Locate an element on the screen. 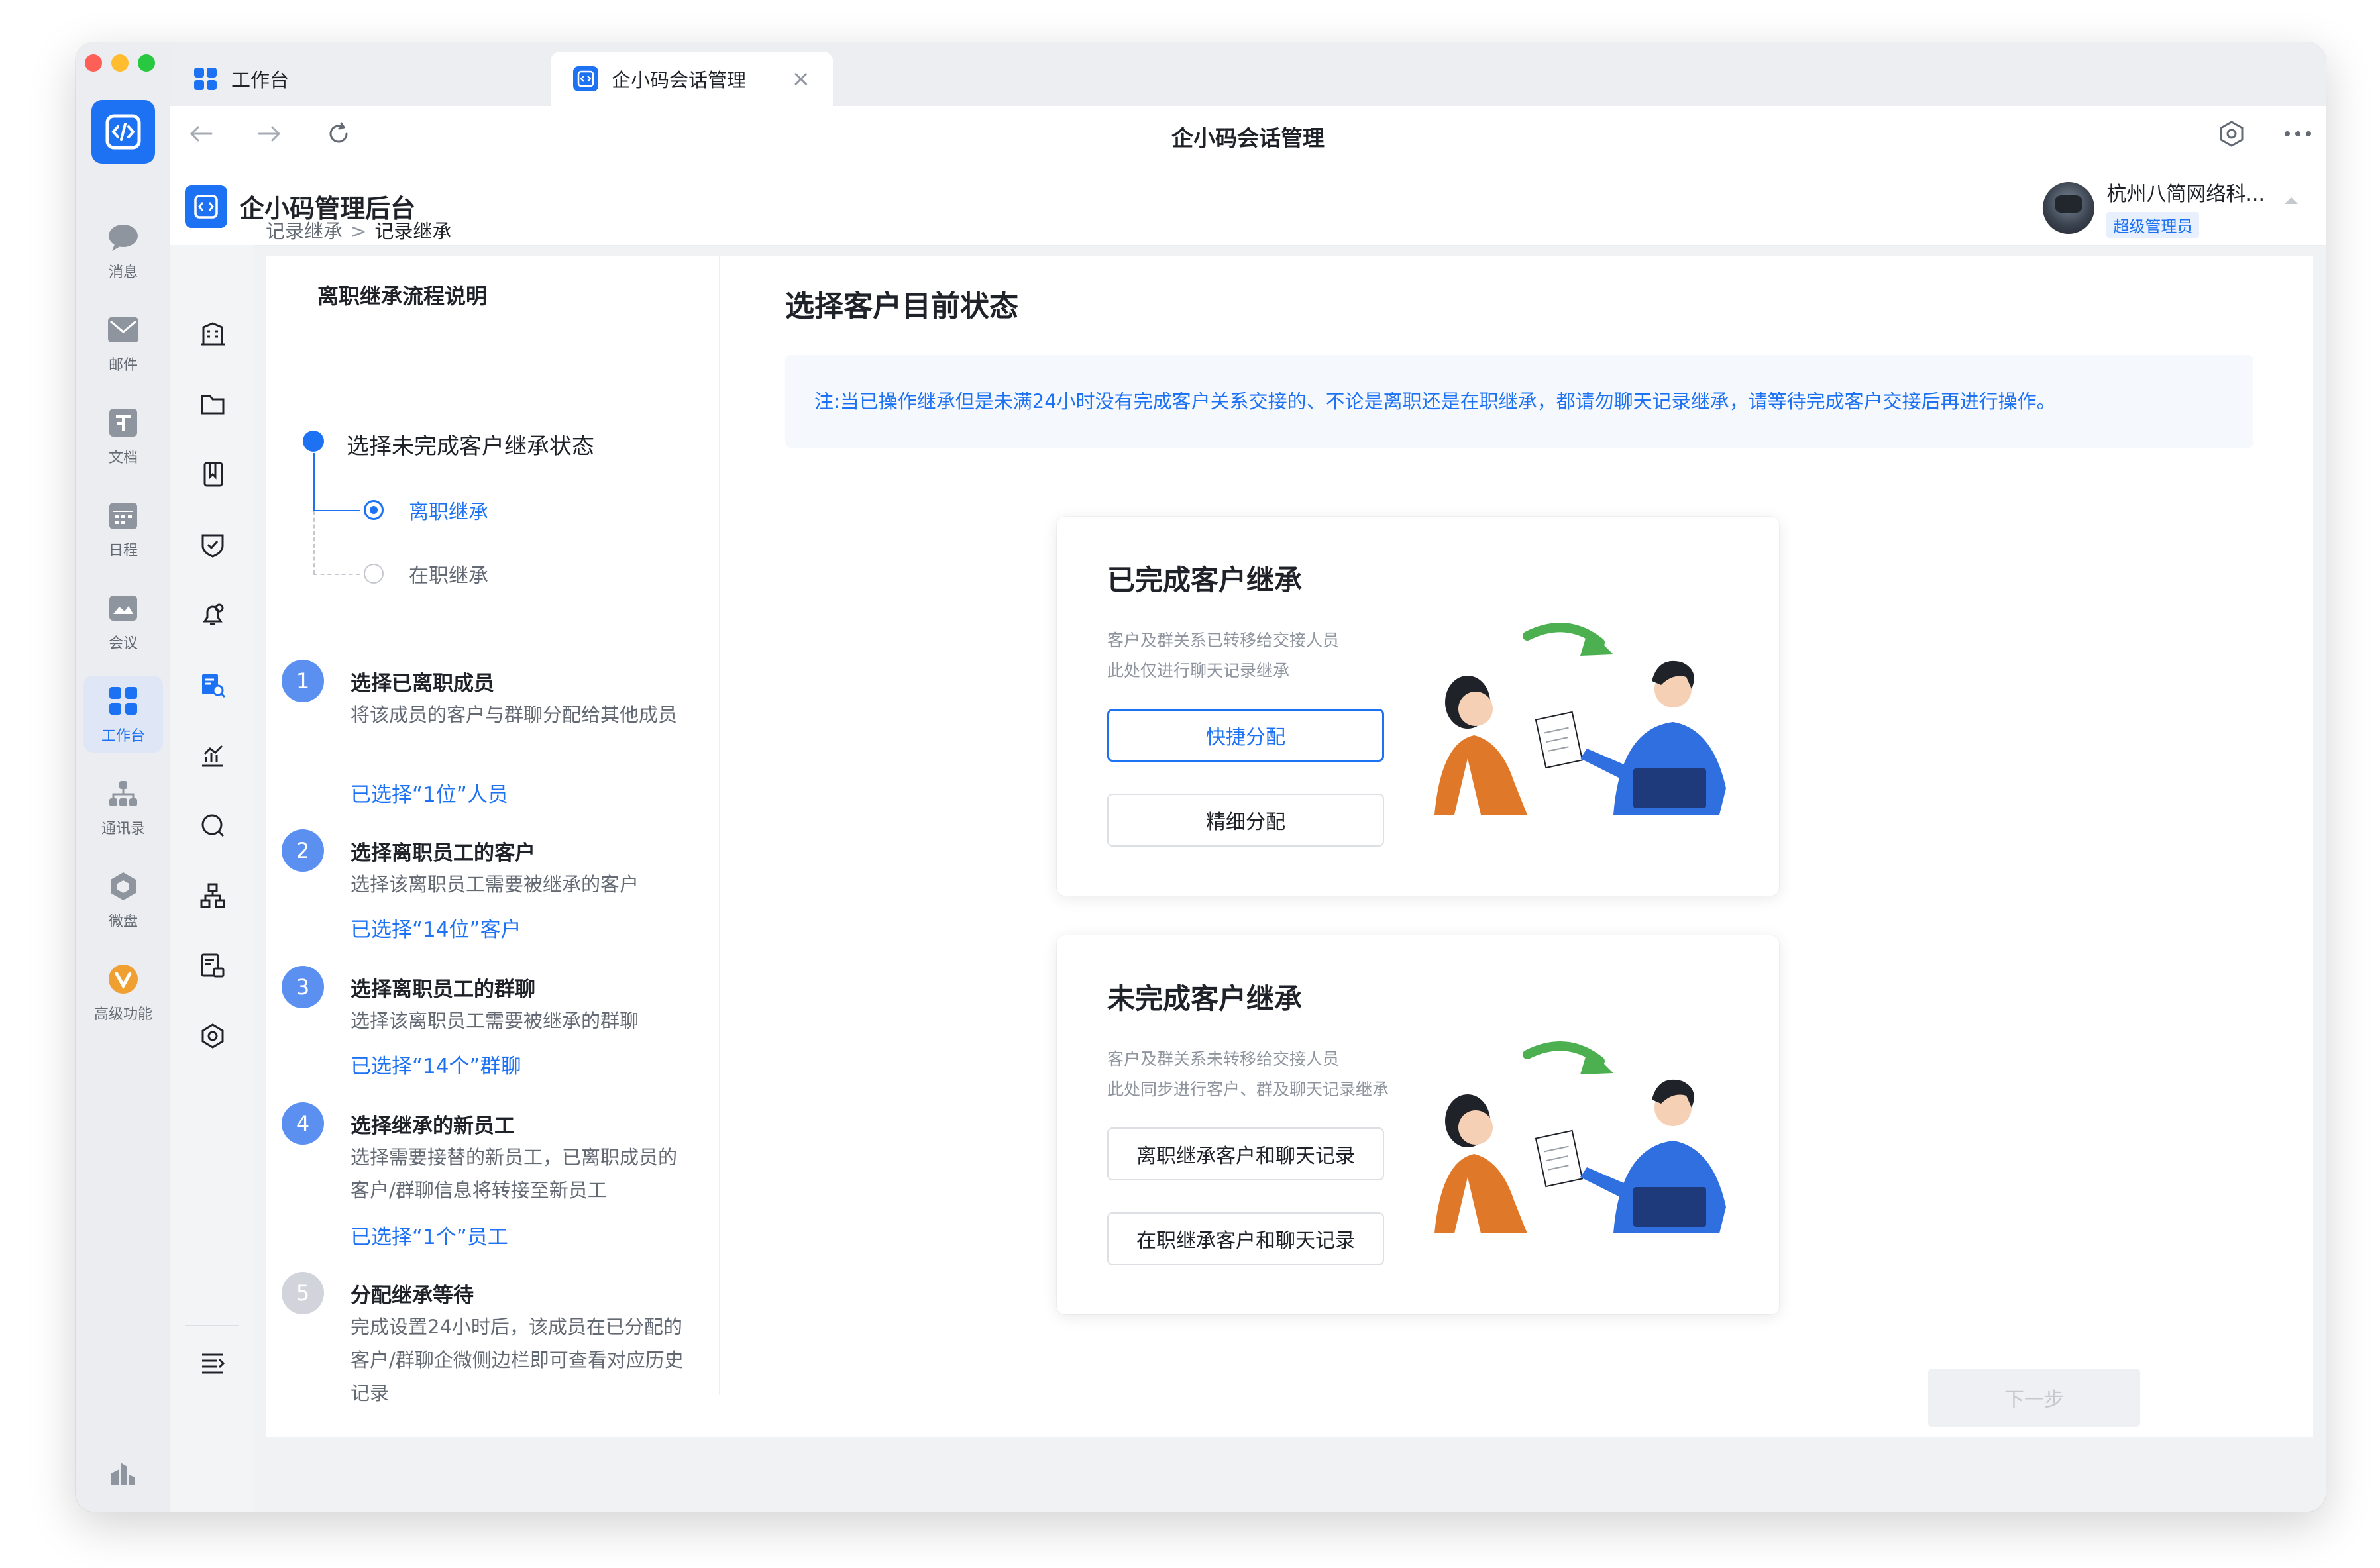 This screenshot has width=2380, height=1568. bell-icon is located at coordinates (213, 615).